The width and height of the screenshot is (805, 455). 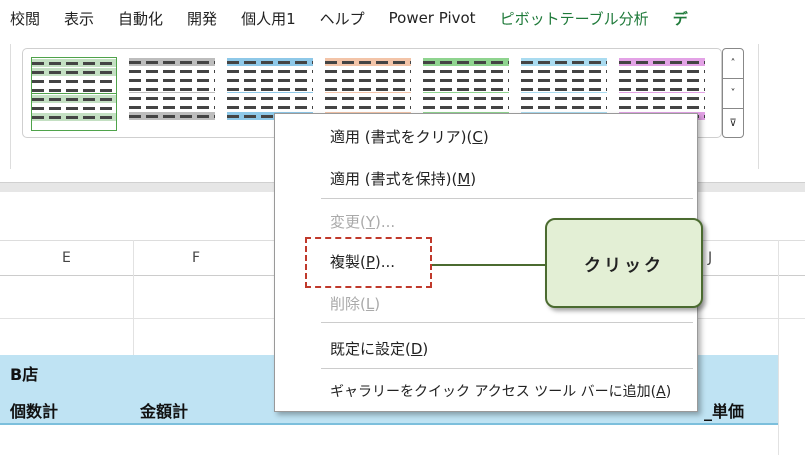 I want to click on tab-review: 校閲, so click(x=25, y=18).